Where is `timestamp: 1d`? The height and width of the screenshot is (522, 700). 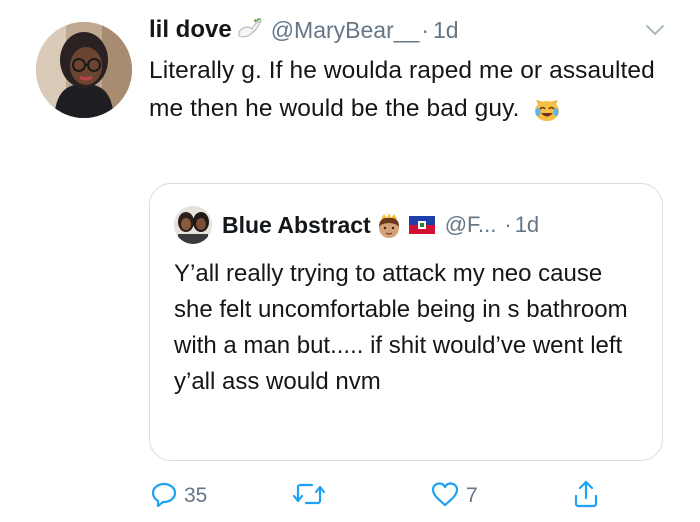
timestamp: 1d is located at coordinates (446, 30).